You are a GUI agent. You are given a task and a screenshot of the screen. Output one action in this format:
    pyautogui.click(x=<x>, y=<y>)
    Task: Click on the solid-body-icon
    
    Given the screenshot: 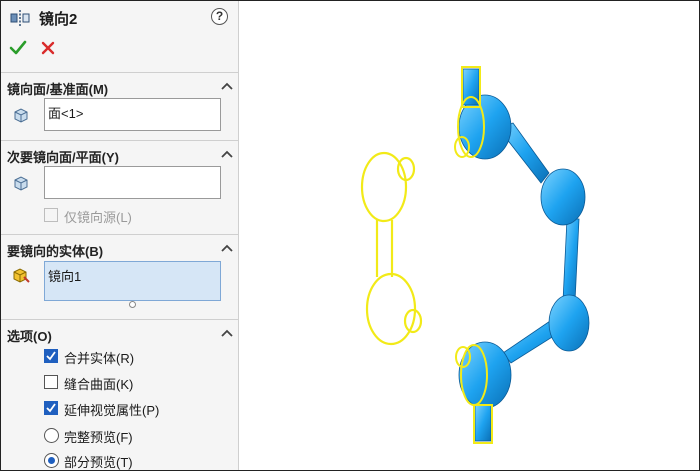 What is the action you would take?
    pyautogui.click(x=21, y=275)
    